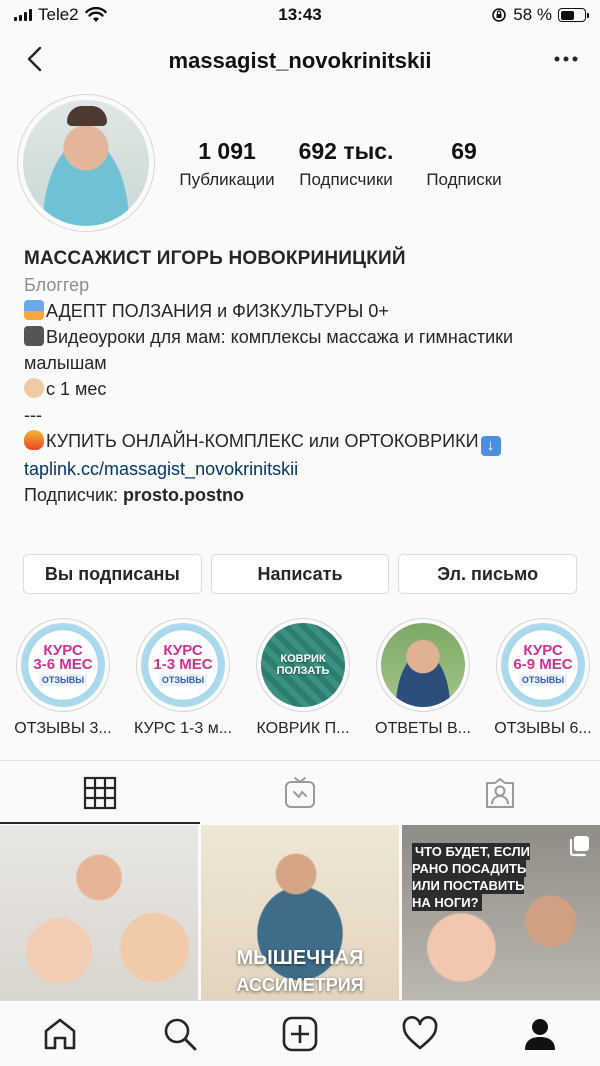 The image size is (600, 1066). Describe the element at coordinates (95, 14) in the screenshot. I see `wifi-icon` at that location.